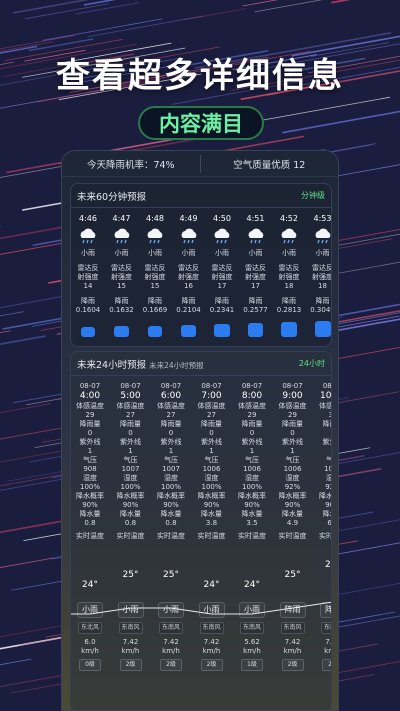  What do you see at coordinates (121, 310) in the screenshot?
I see `rainfall-value: 0.1632` at bounding box center [121, 310].